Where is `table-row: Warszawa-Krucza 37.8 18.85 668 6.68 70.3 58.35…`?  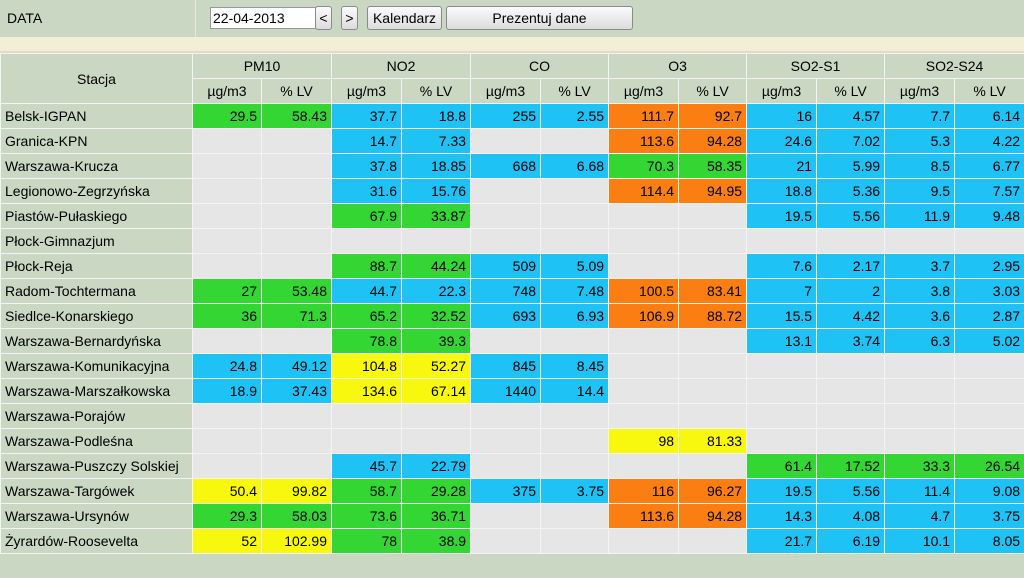 table-row: Warszawa-Krucza 37.8 18.85 668 6.68 70.3 58.35… is located at coordinates (512, 166).